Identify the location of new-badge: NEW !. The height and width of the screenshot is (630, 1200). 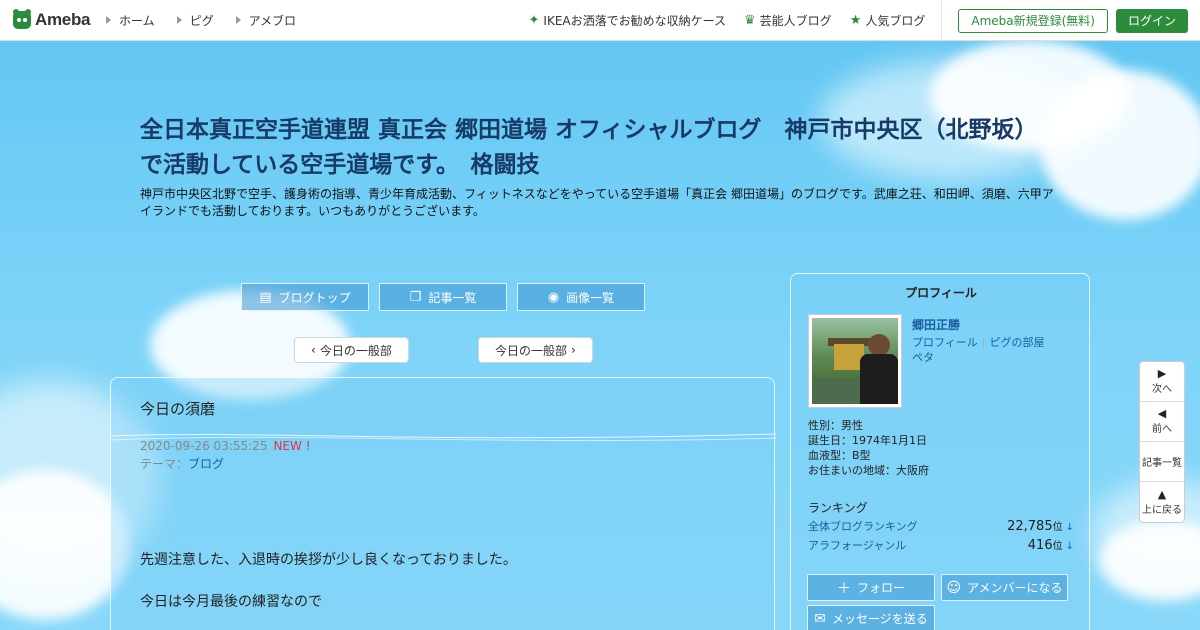
(292, 446).